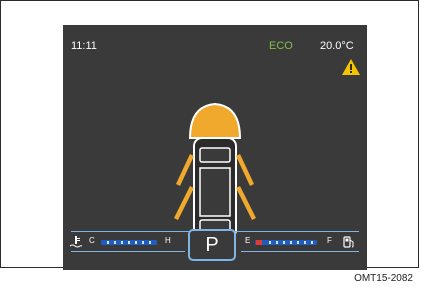 Image resolution: width=421 pixels, height=294 pixels. Describe the element at coordinates (212, 245) in the screenshot. I see `gear-indicator: P` at that location.